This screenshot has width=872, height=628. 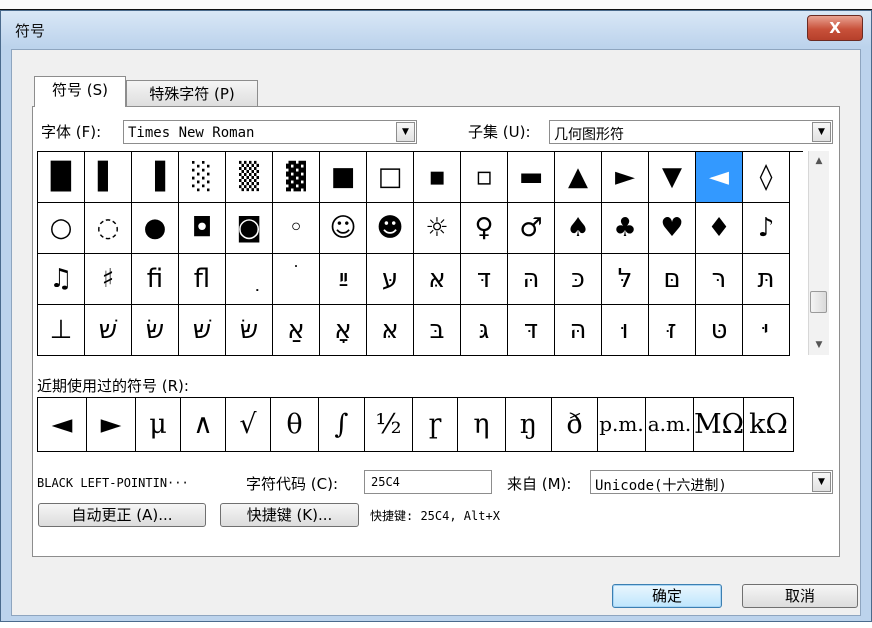 What do you see at coordinates (296, 228) in the screenshot?
I see `symbol-cell: ◦` at bounding box center [296, 228].